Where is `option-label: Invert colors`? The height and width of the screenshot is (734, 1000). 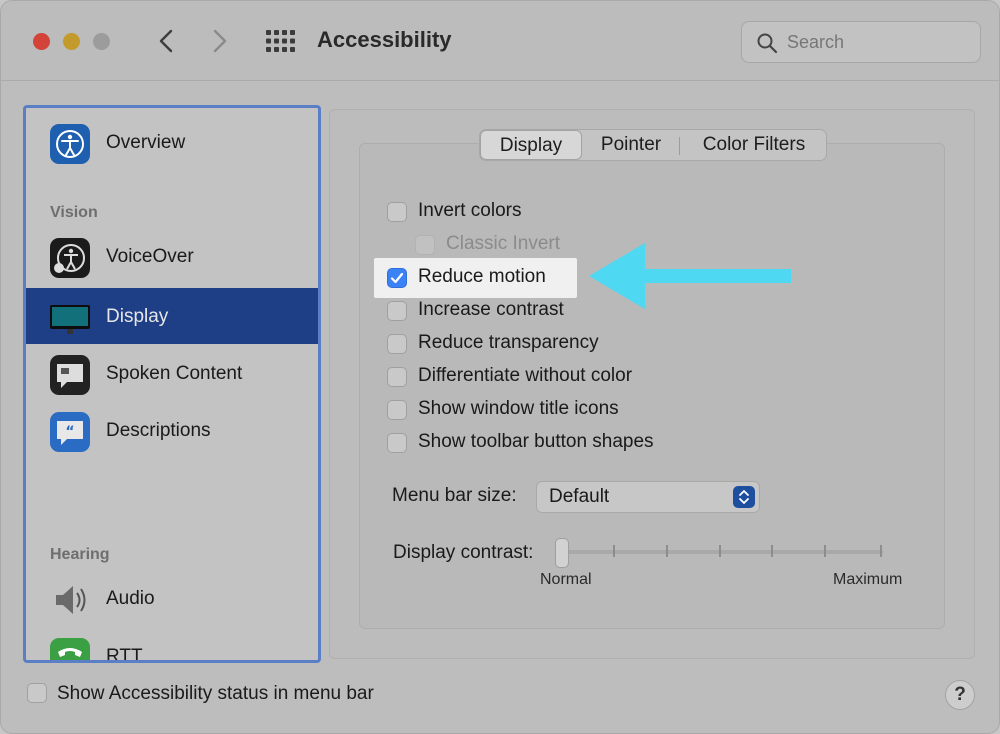 option-label: Invert colors is located at coordinates (470, 210).